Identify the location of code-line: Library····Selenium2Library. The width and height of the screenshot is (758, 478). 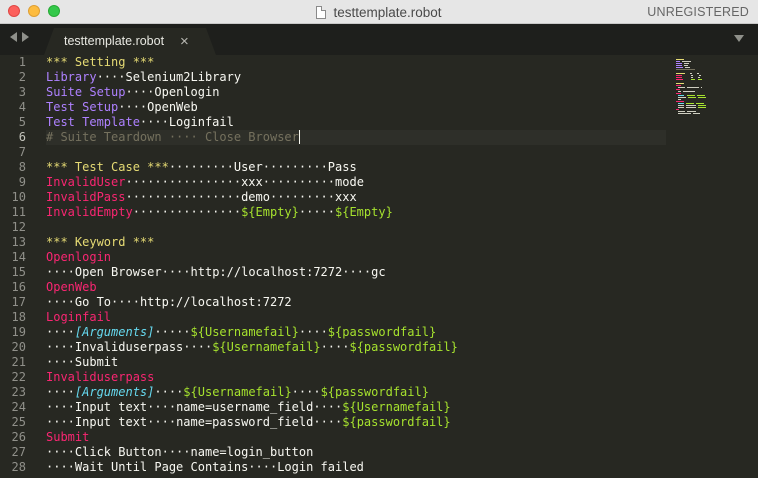
(356, 77).